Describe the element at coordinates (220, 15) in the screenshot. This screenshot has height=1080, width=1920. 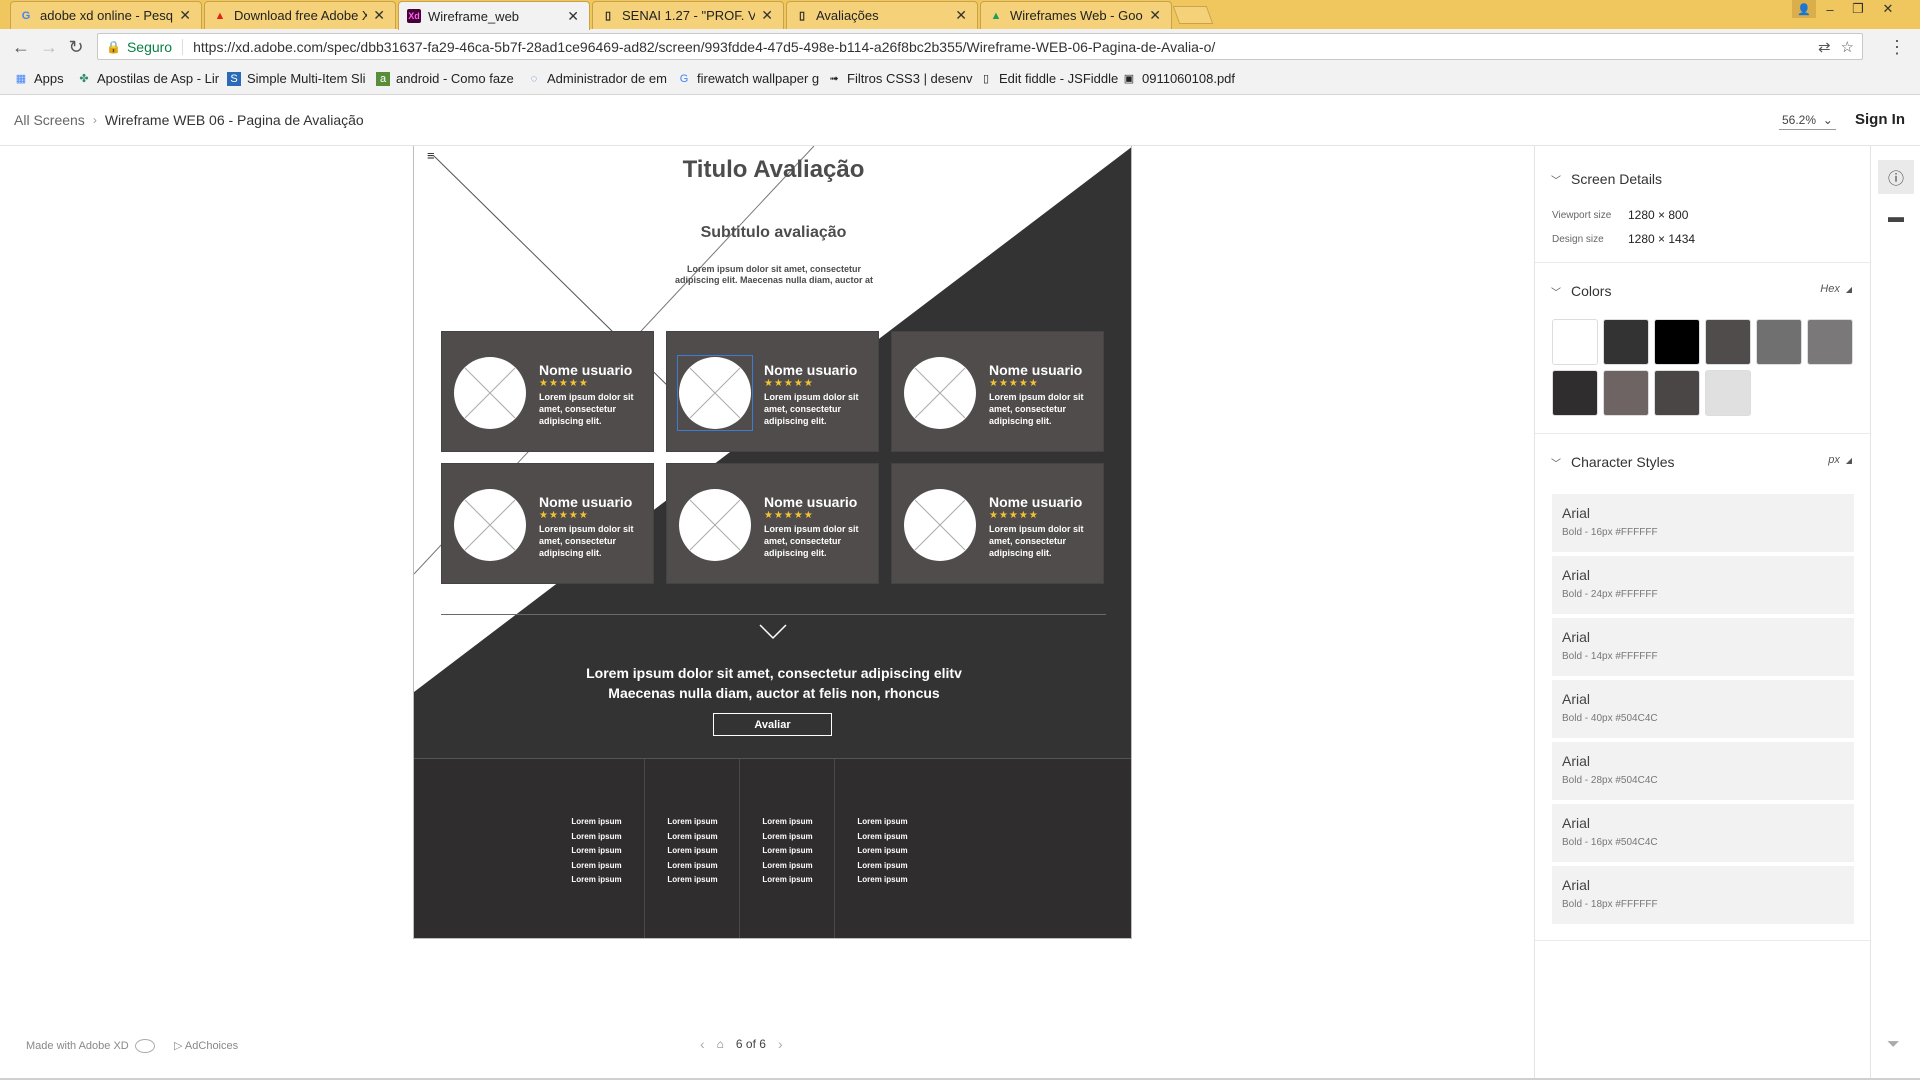
I see `adobe-icon: ▲` at that location.